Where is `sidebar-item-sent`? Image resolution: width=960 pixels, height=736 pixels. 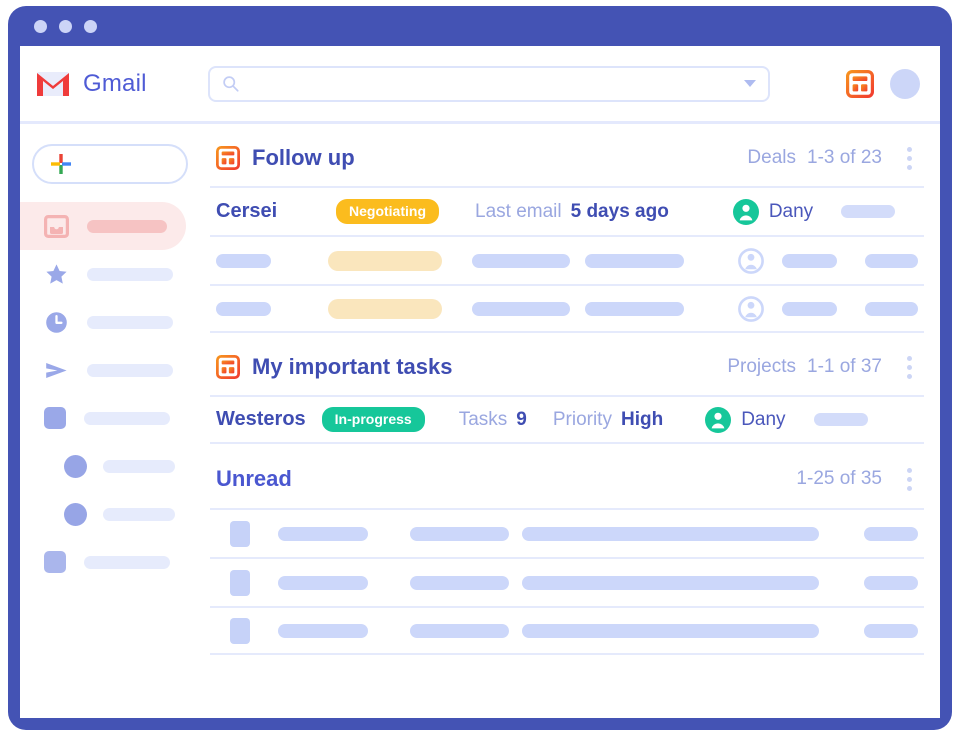
sidebar-item-sent is located at coordinates (103, 370).